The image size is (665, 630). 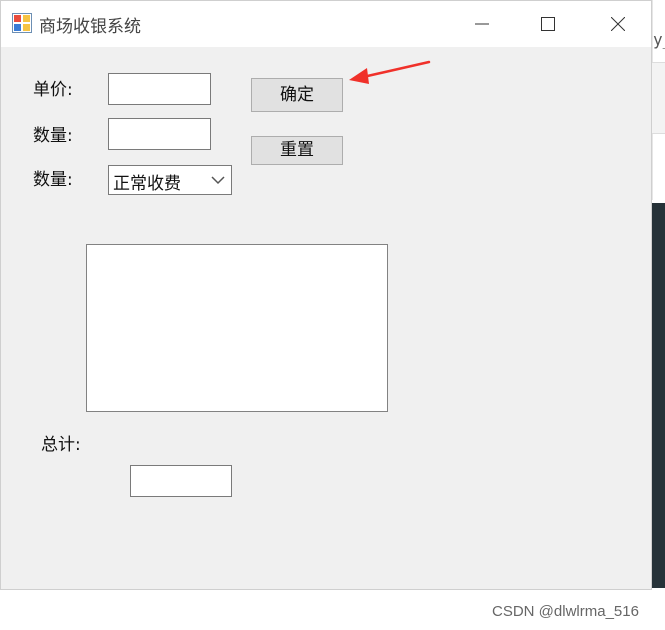 I want to click on close-icon, so click(x=618, y=24).